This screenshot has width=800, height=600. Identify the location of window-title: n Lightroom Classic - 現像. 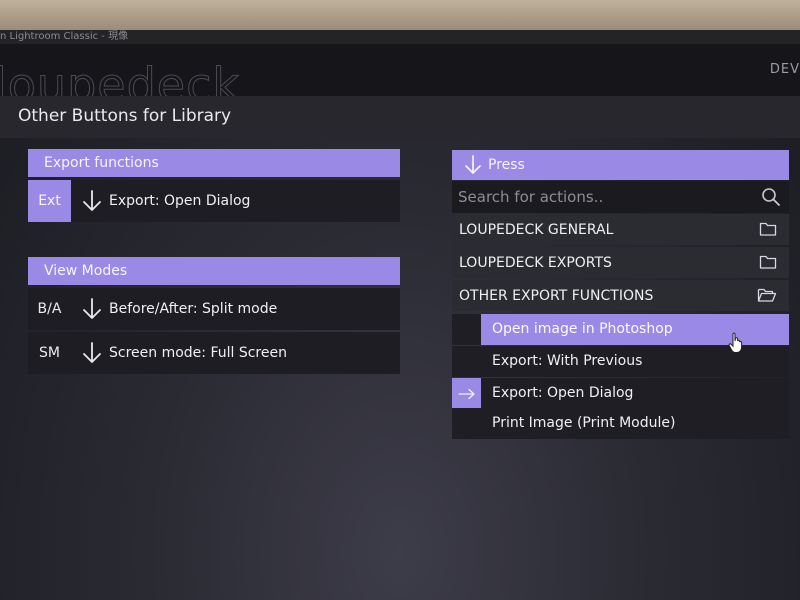
(64, 36).